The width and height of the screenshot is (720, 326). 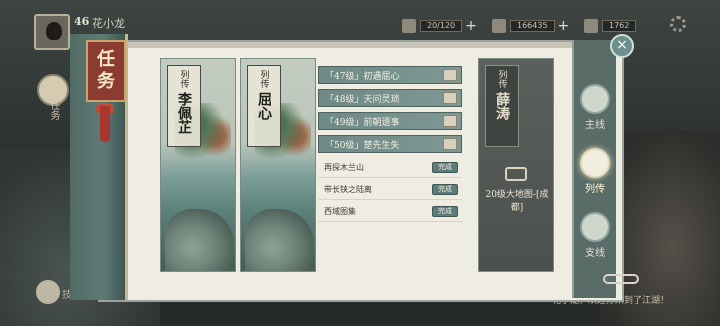 I want to click on resource-ingot: 1762, so click(x=610, y=26).